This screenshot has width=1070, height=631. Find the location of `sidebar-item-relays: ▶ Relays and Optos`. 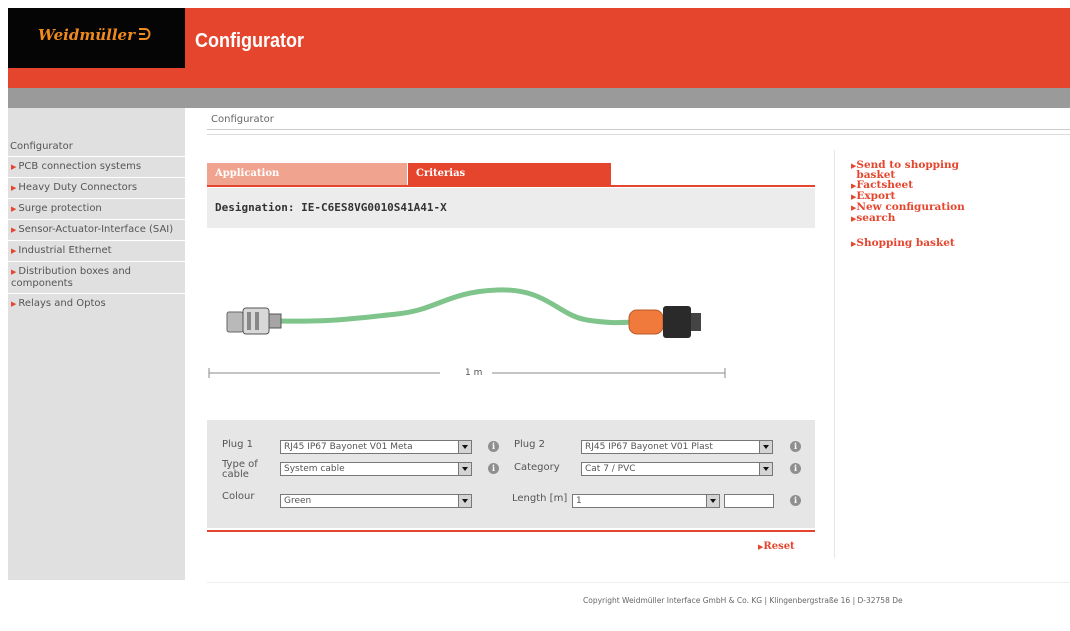

sidebar-item-relays: ▶ Relays and Optos is located at coordinates (96, 303).